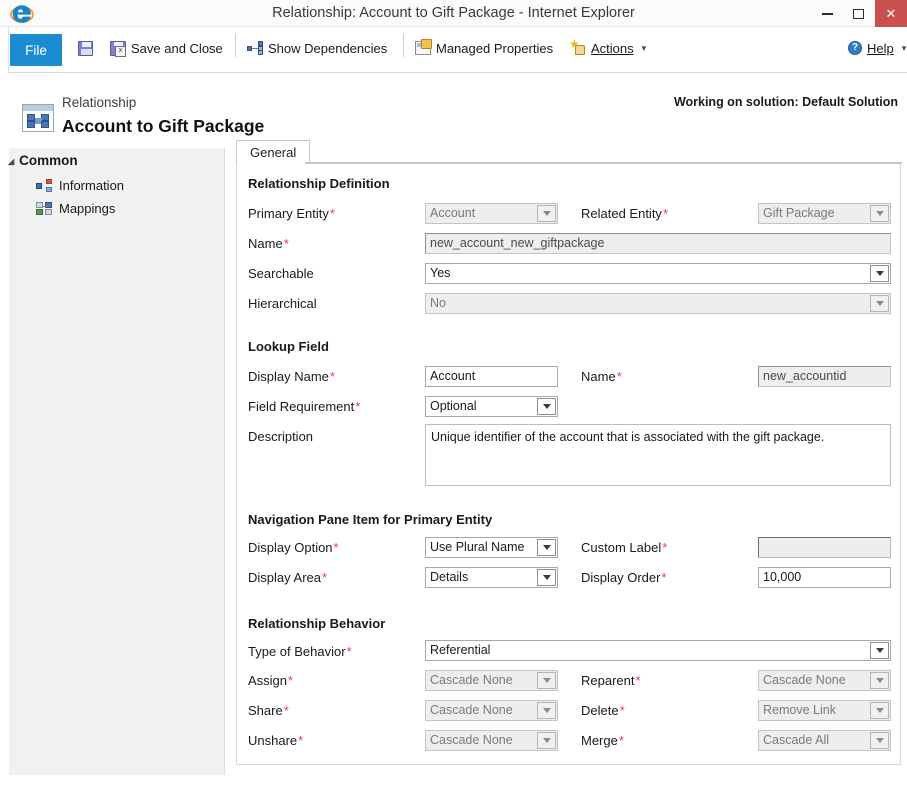 The width and height of the screenshot is (907, 790). What do you see at coordinates (288, 577) in the screenshot?
I see `label-display-area: Display Area*` at bounding box center [288, 577].